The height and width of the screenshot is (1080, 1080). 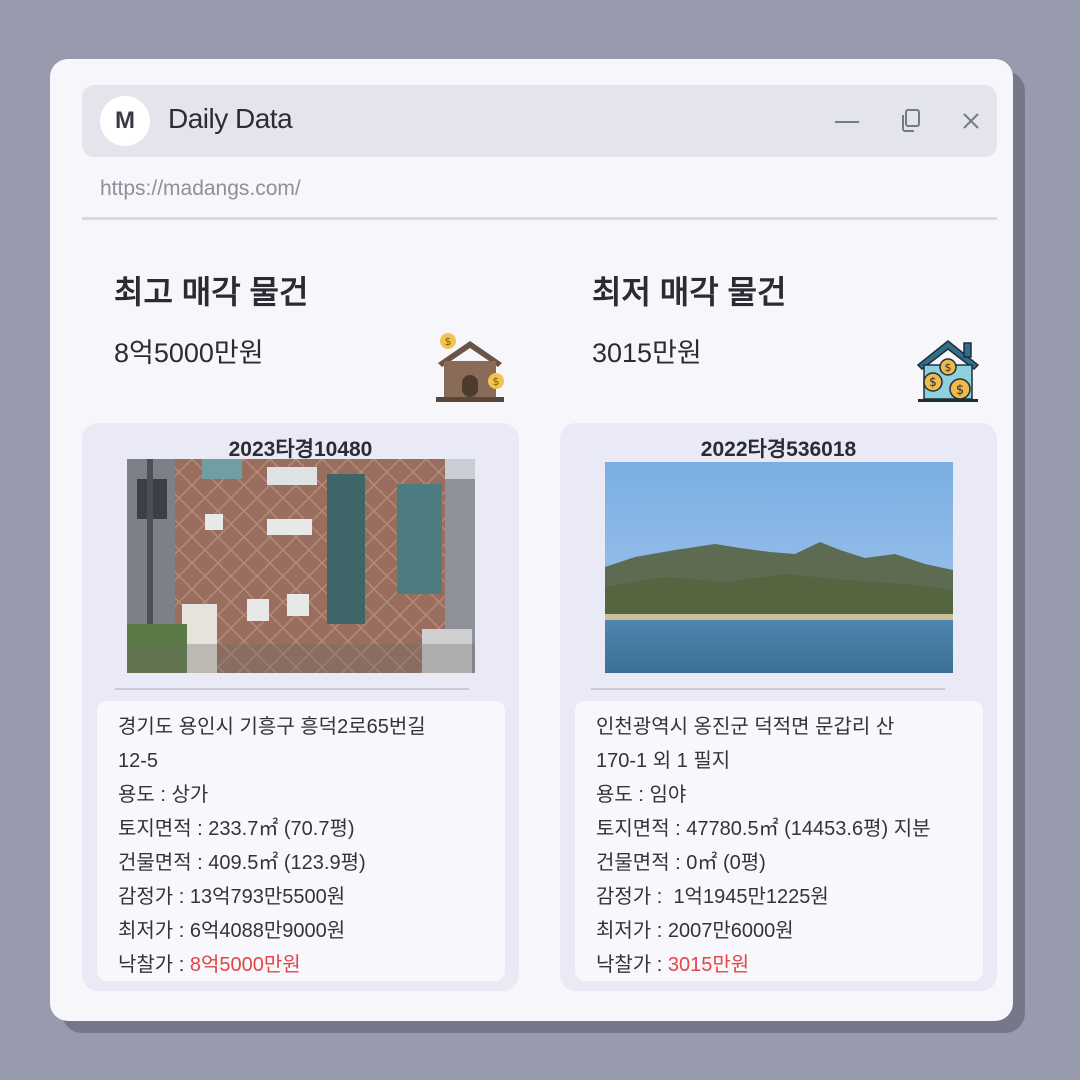 What do you see at coordinates (245, 965) in the screenshot?
I see `winning-bid-value: 8억5000만원` at bounding box center [245, 965].